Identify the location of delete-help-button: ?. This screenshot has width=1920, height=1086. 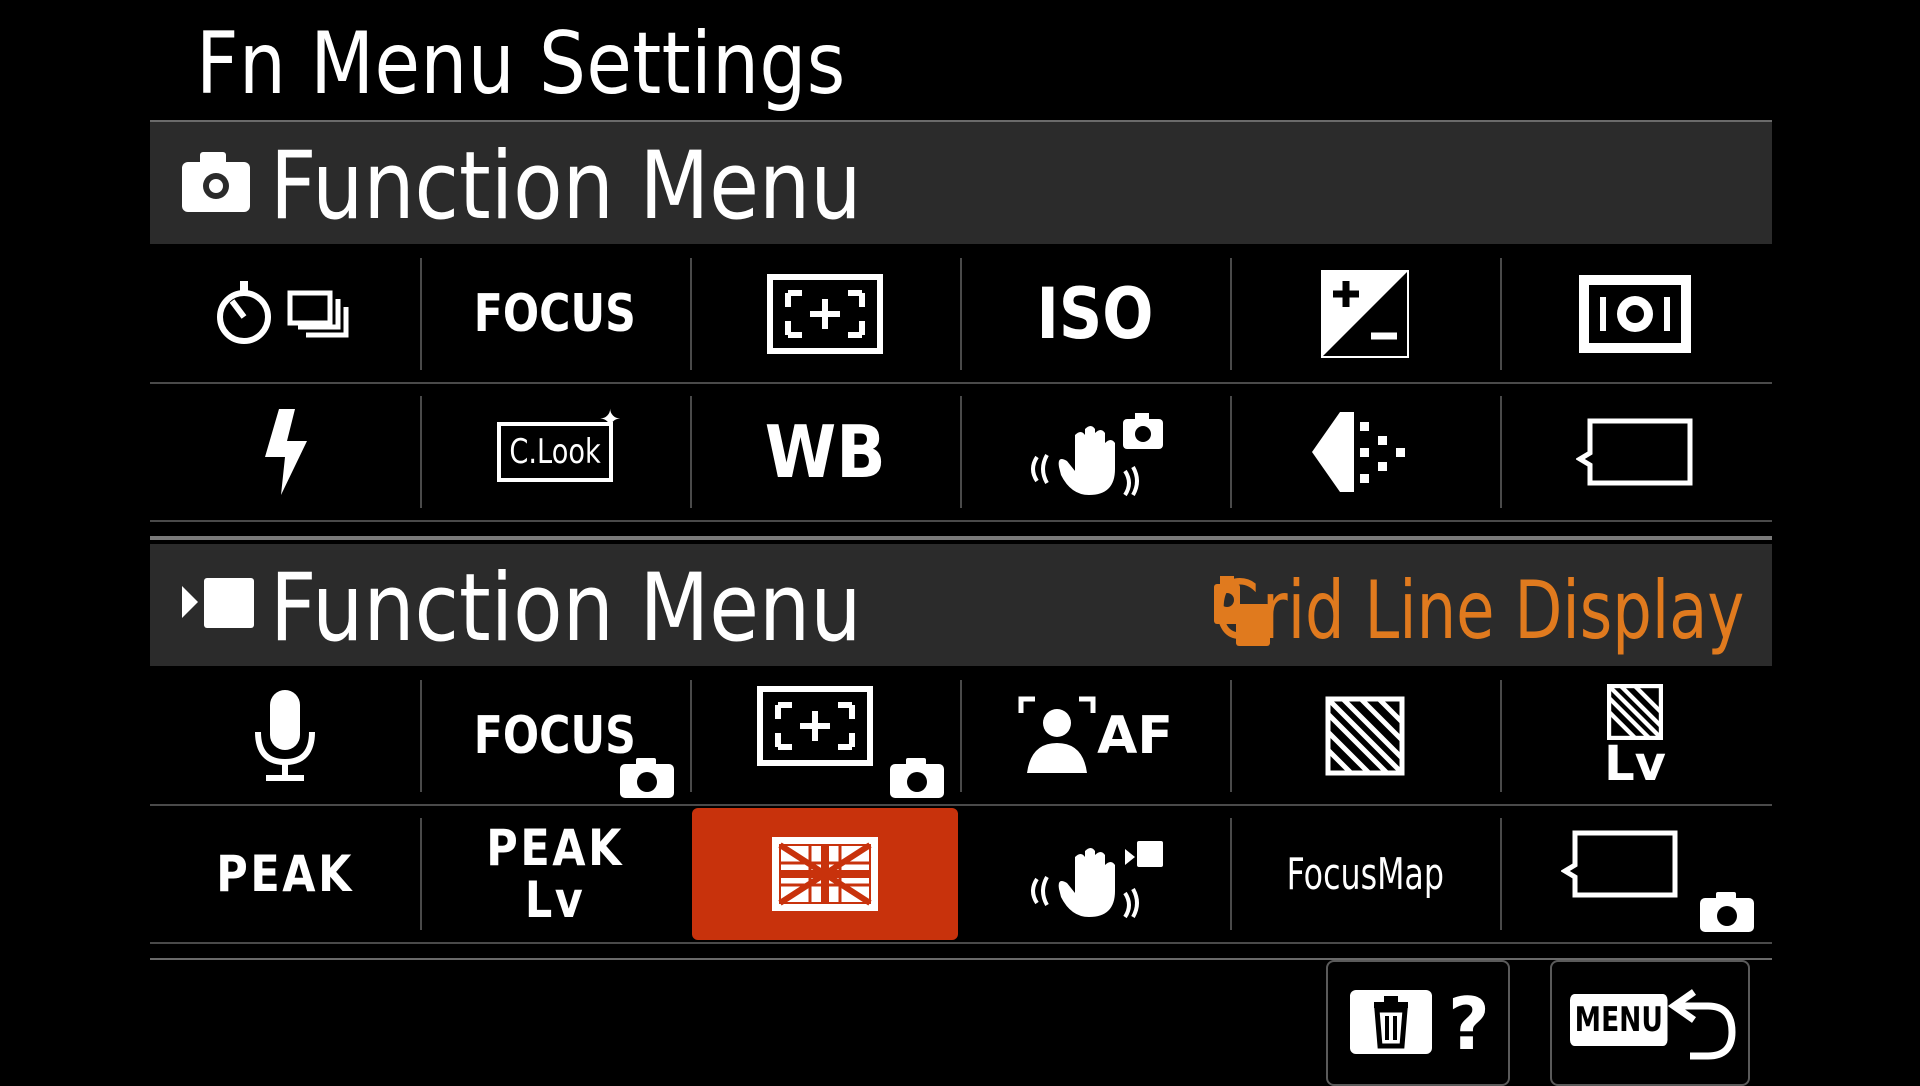
(1418, 1023).